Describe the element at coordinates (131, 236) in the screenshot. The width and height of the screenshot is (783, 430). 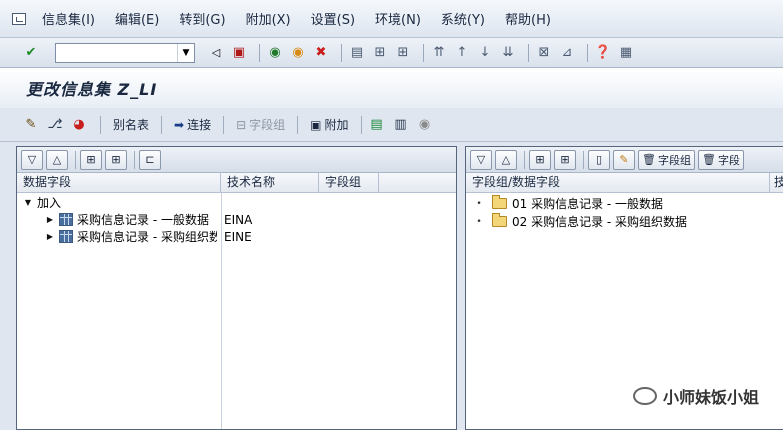
I see `table-row: ▶ 采购信息记录 - 采购组织数据` at that location.